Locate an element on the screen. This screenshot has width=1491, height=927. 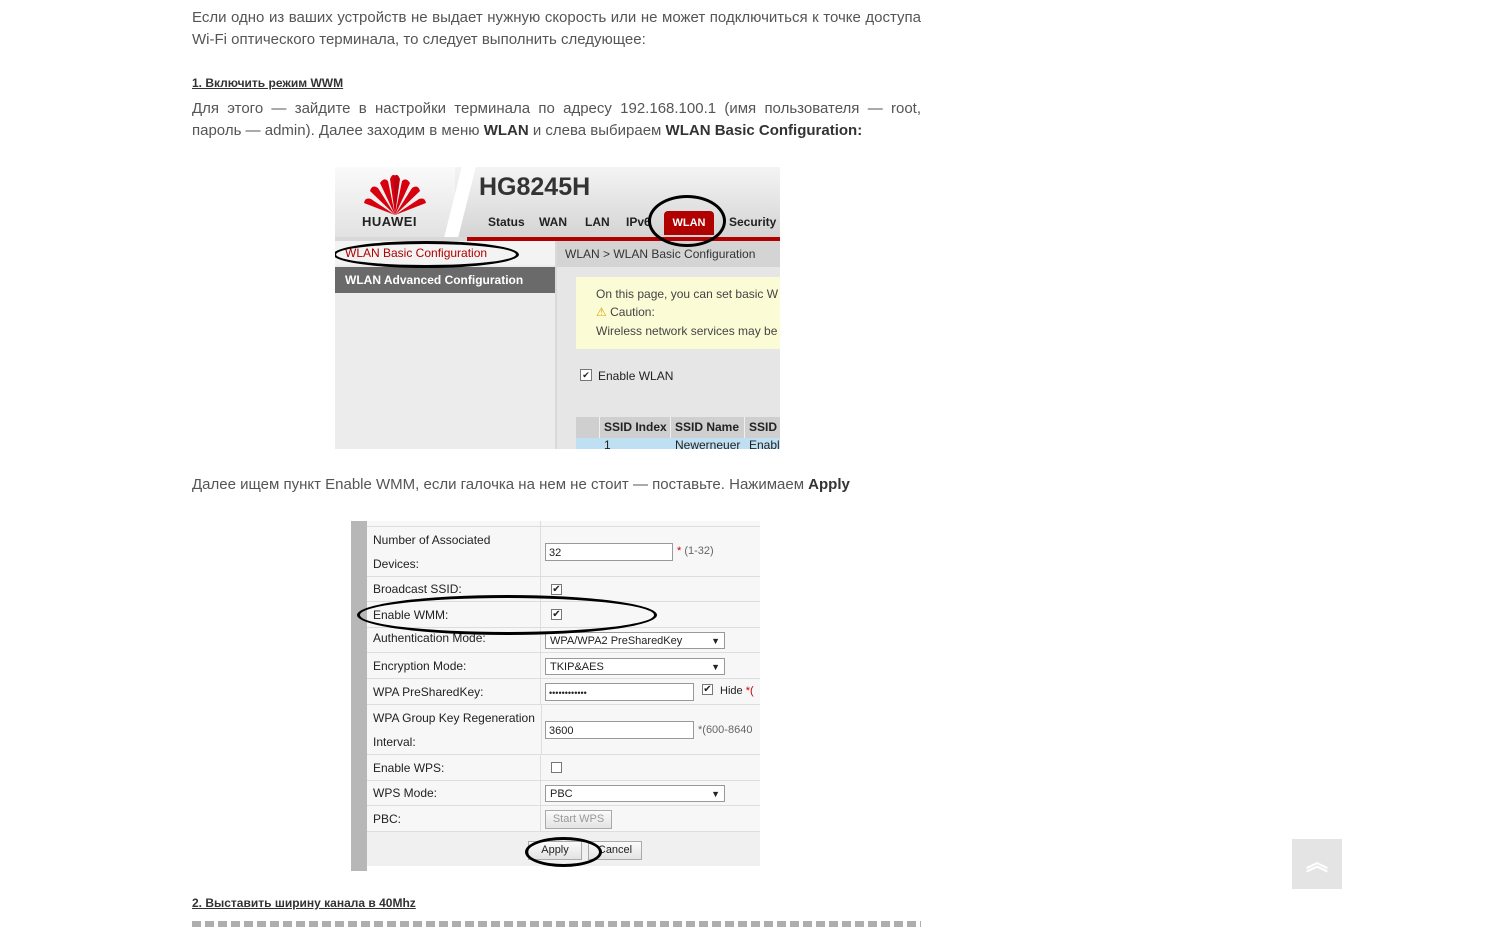
note-caution: ⚠ Caution: is located at coordinates (625, 312).